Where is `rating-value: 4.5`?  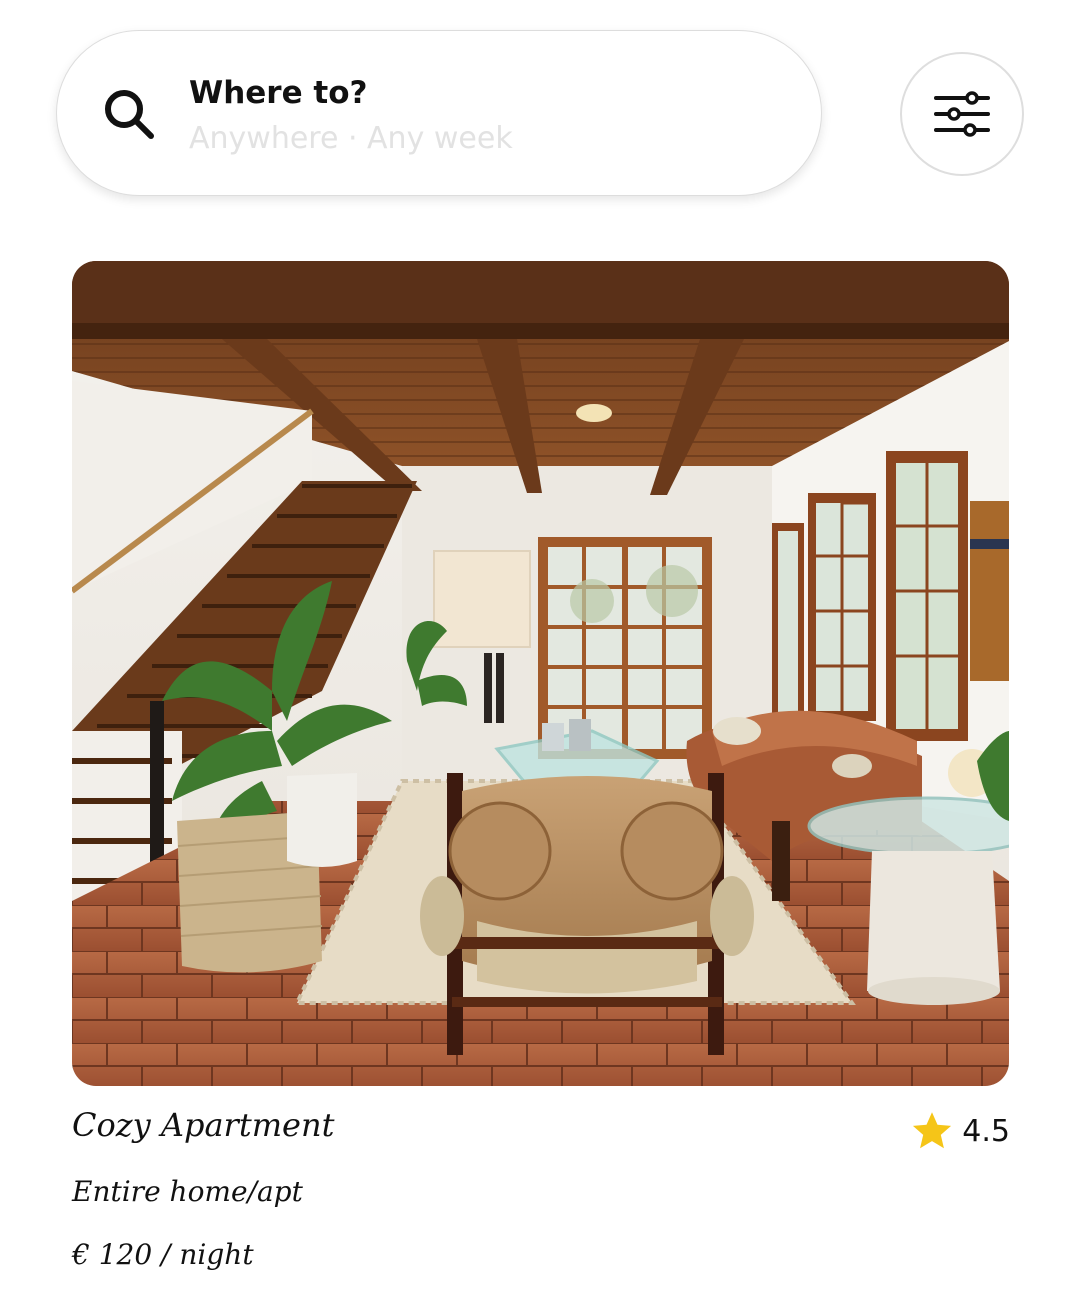 rating-value: 4.5 is located at coordinates (986, 1131).